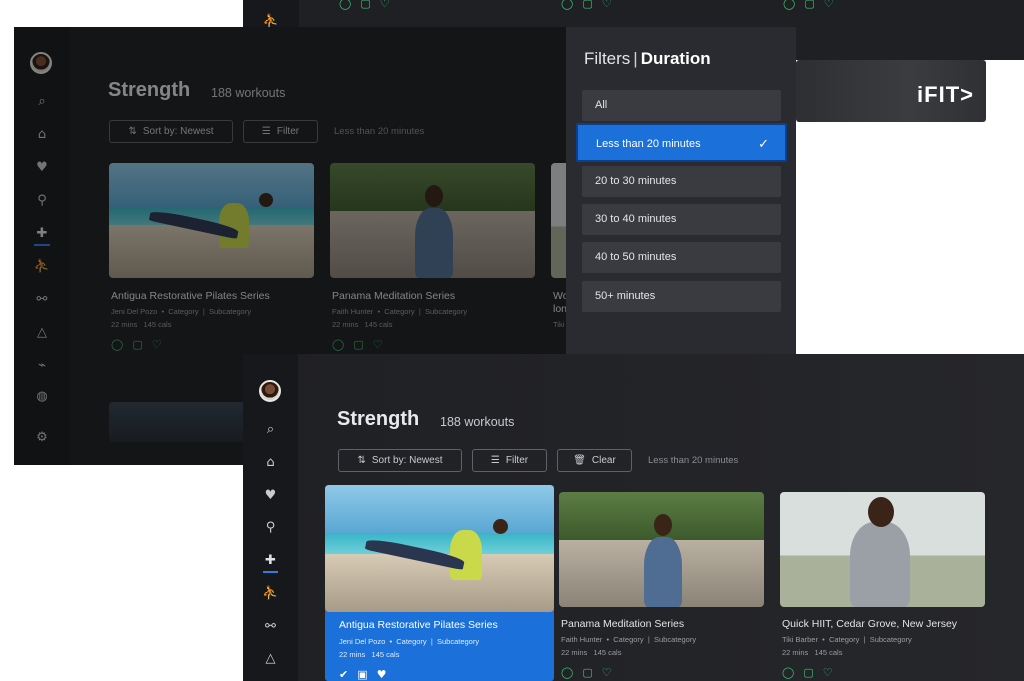 This screenshot has height=681, width=1024. I want to click on card-actions: ✔ ▣ ♥, so click(363, 674).